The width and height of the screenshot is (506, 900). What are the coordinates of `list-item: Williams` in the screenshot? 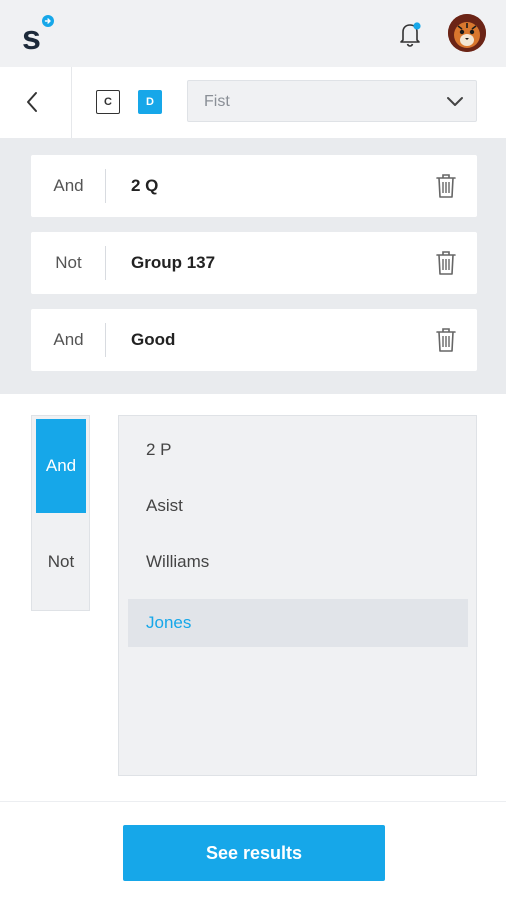 It's located at (298, 562).